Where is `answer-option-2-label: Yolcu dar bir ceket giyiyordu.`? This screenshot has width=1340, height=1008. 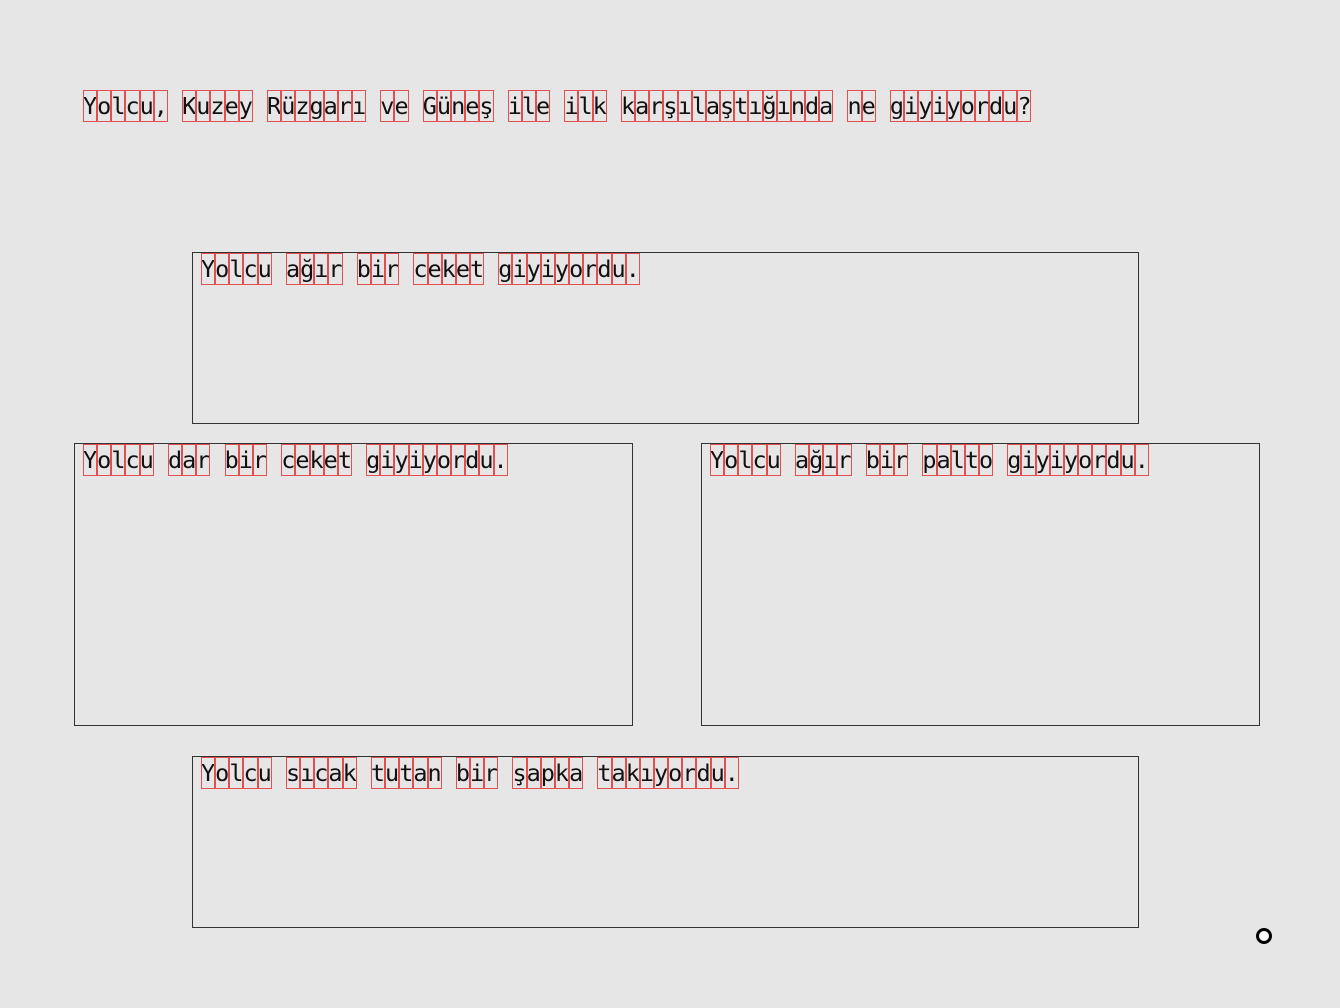 answer-option-2-label: Yolcu dar bir ceket giyiyordu. is located at coordinates (295, 460).